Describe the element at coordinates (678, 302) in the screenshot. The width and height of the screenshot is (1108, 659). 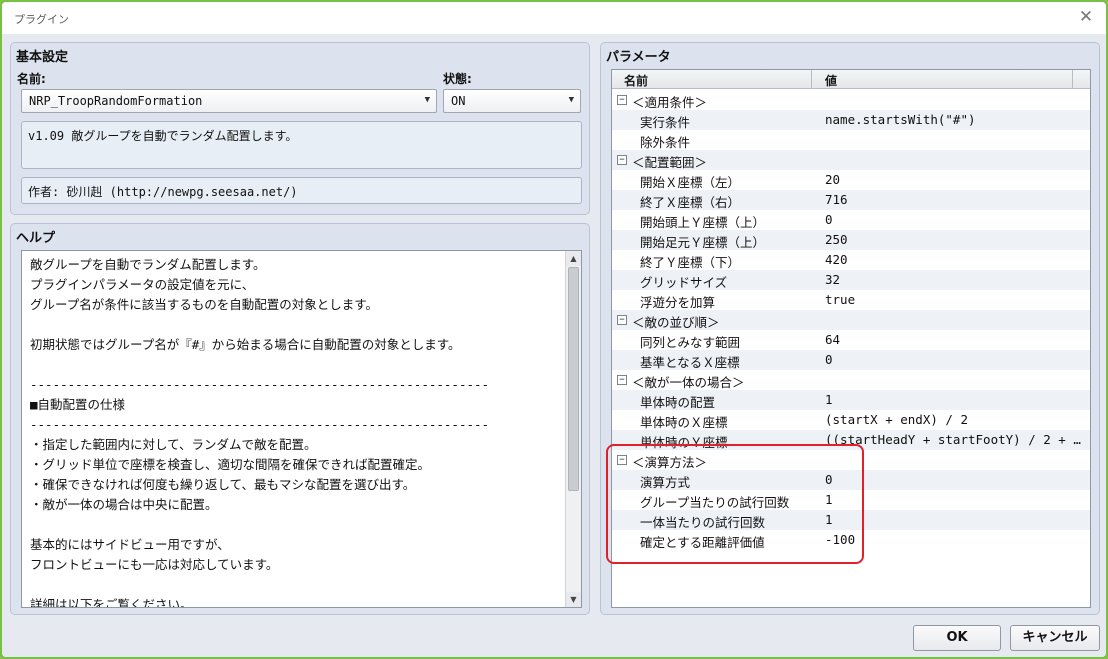
I see `parameter-name: 浮遊分を加算` at that location.